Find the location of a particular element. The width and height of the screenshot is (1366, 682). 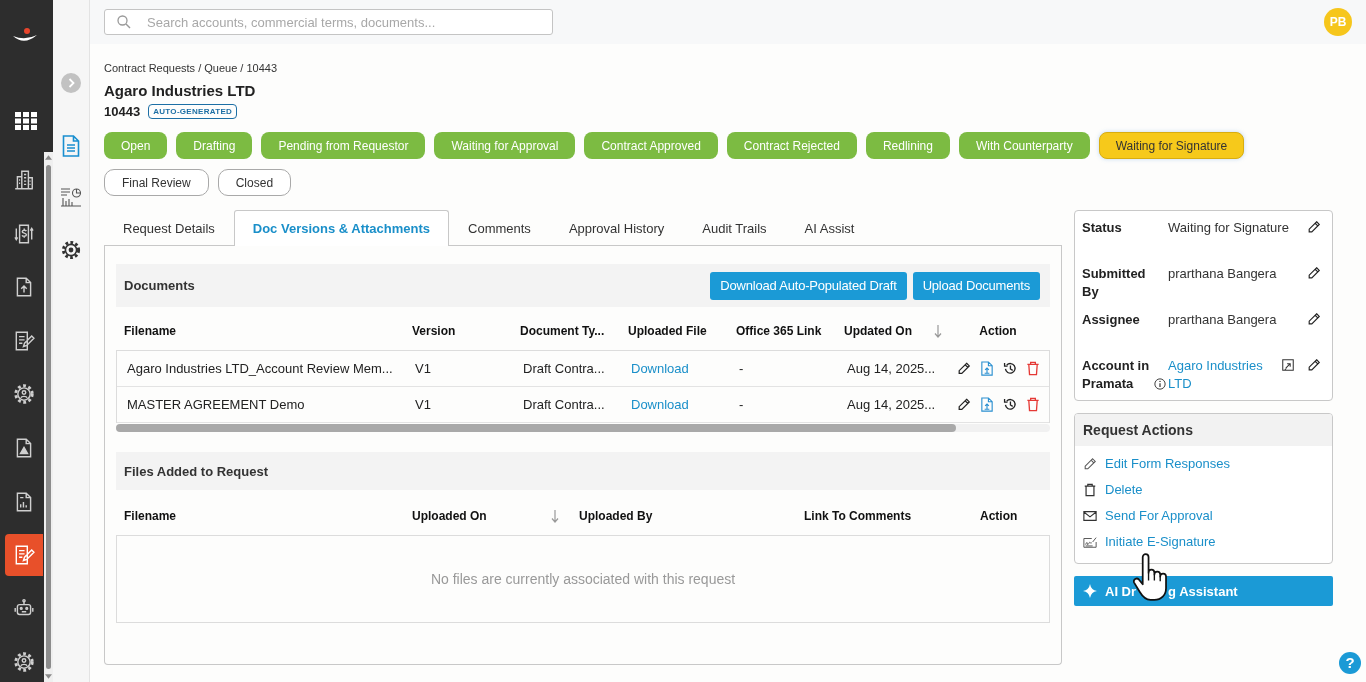

field-label: Account in Pramata is located at coordinates (1116, 375).